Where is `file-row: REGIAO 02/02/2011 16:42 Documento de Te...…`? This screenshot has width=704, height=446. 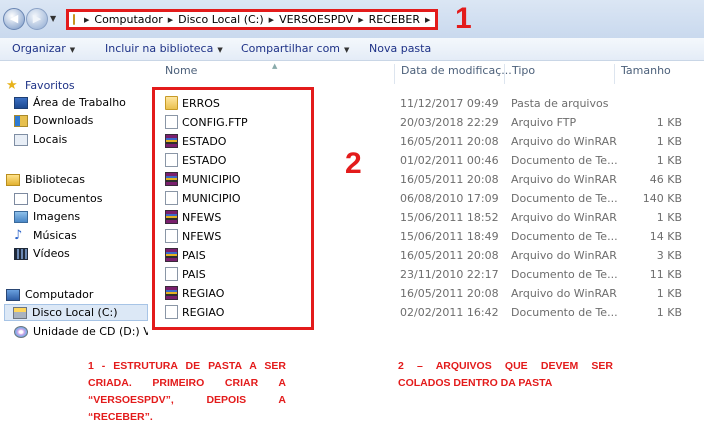
file-row: REGIAO 02/02/2011 16:42 Documento de Te...… is located at coordinates (352, 312).